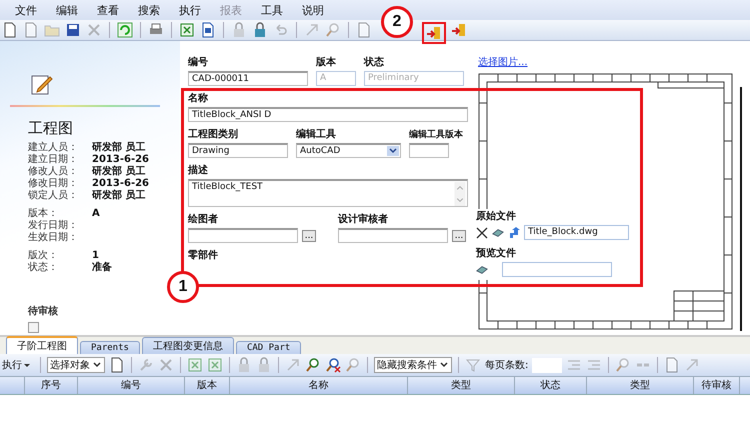 This screenshot has height=423, width=750. Describe the element at coordinates (73, 30) in the screenshot. I see `save-icon` at that location.